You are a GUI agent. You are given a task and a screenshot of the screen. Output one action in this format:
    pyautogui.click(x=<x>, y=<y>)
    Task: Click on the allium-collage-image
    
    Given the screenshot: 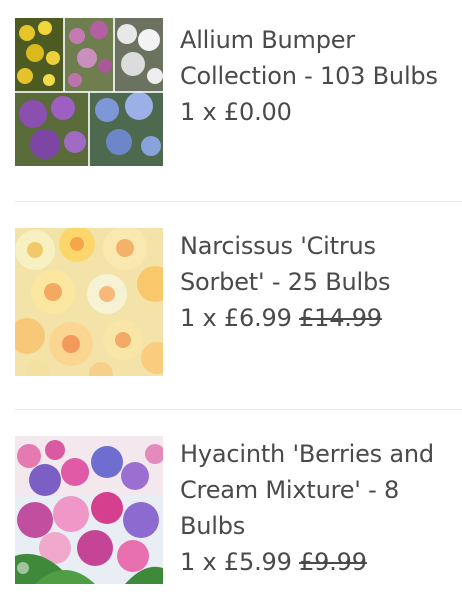 What is the action you would take?
    pyautogui.click(x=89, y=92)
    